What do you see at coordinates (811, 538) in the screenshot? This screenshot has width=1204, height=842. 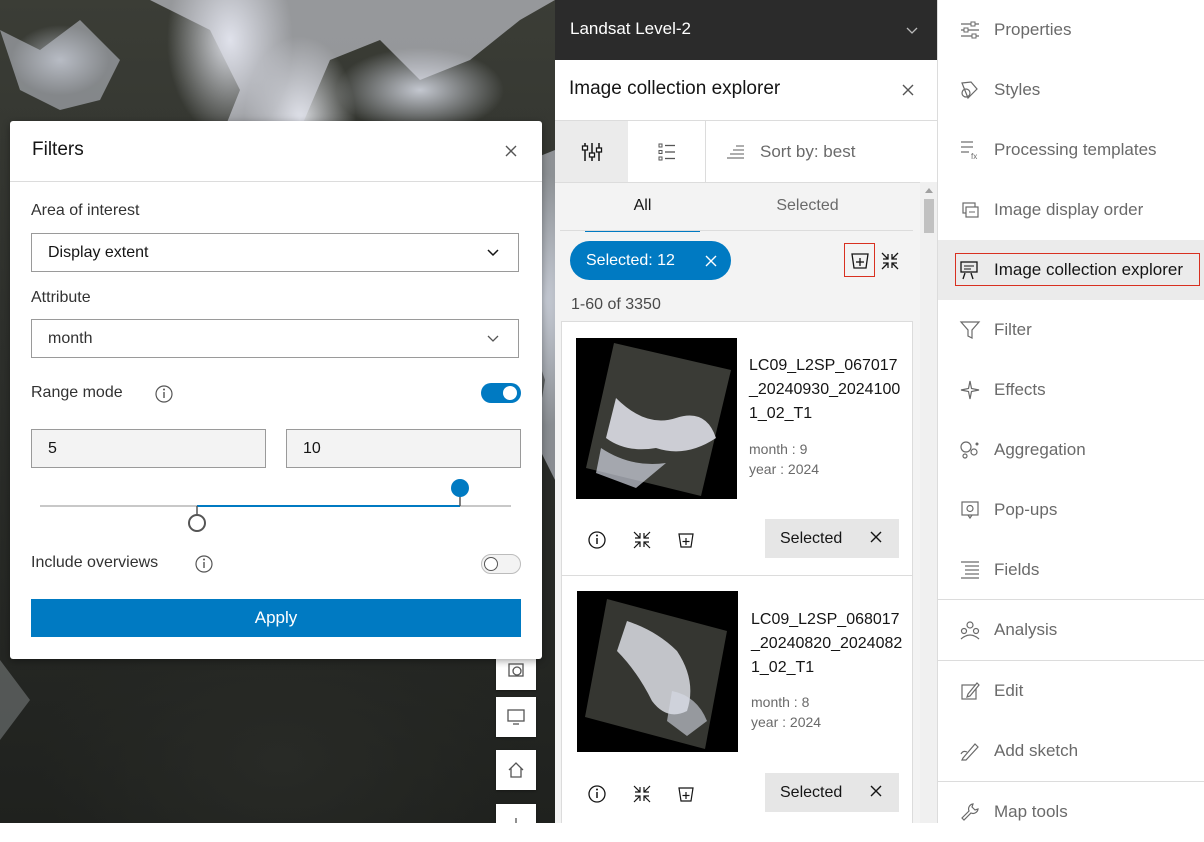 I see `image-selected-label: Selected` at bounding box center [811, 538].